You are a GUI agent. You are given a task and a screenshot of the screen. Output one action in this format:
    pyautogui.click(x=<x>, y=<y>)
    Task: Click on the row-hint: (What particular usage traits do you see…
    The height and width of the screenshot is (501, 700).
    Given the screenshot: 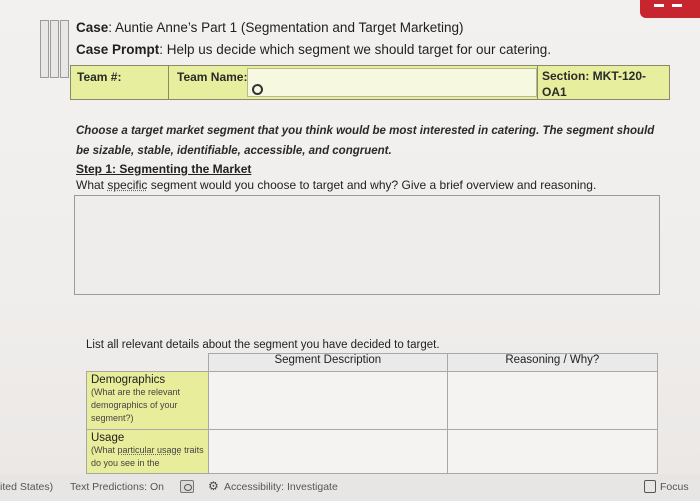 What is the action you would take?
    pyautogui.click(x=147, y=457)
    